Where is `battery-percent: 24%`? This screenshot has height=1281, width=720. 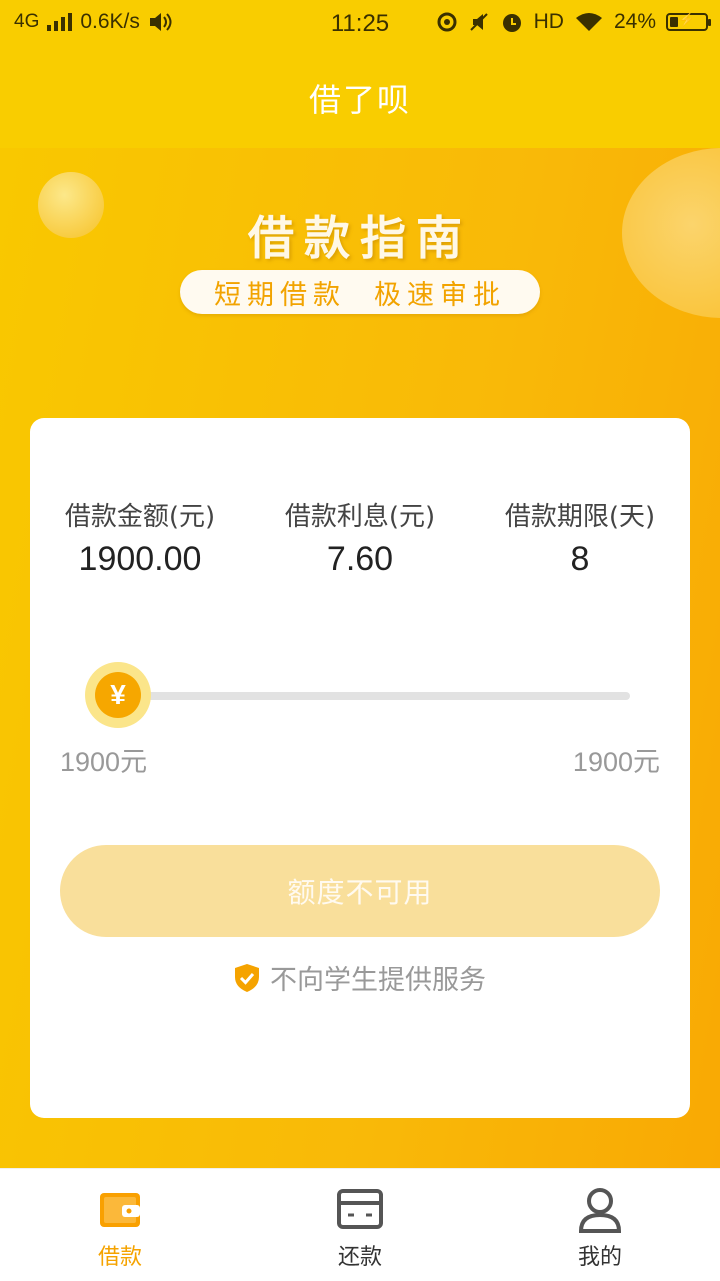
battery-percent: 24% is located at coordinates (634, 21).